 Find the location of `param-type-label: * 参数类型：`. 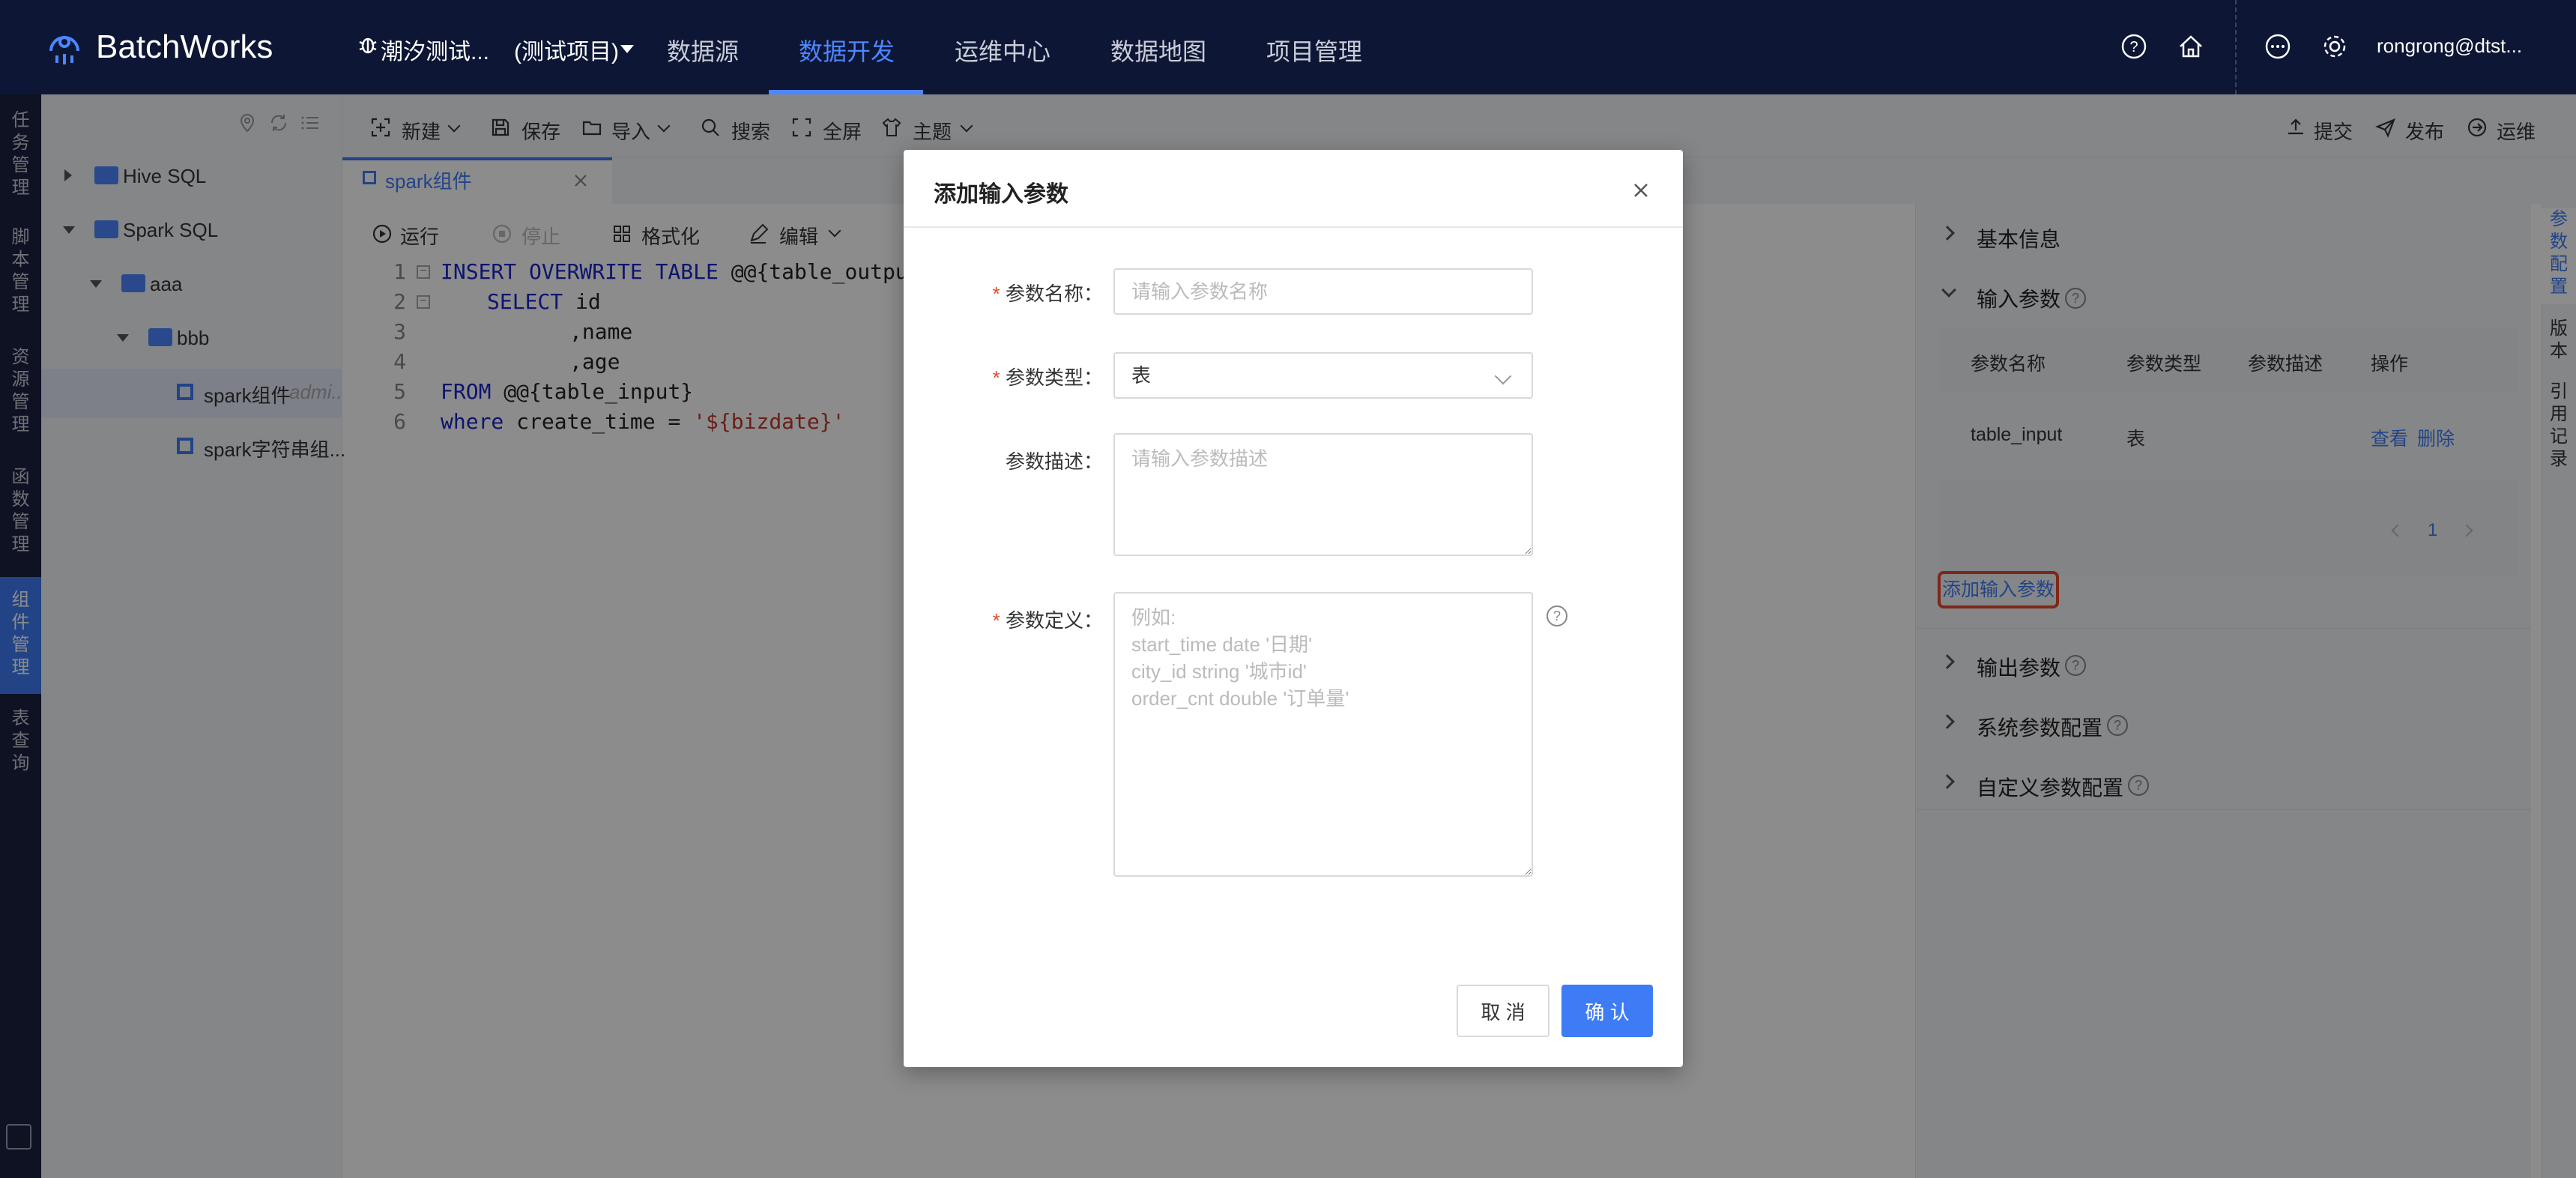

param-type-label: * 参数类型： is located at coordinates (1047, 377).